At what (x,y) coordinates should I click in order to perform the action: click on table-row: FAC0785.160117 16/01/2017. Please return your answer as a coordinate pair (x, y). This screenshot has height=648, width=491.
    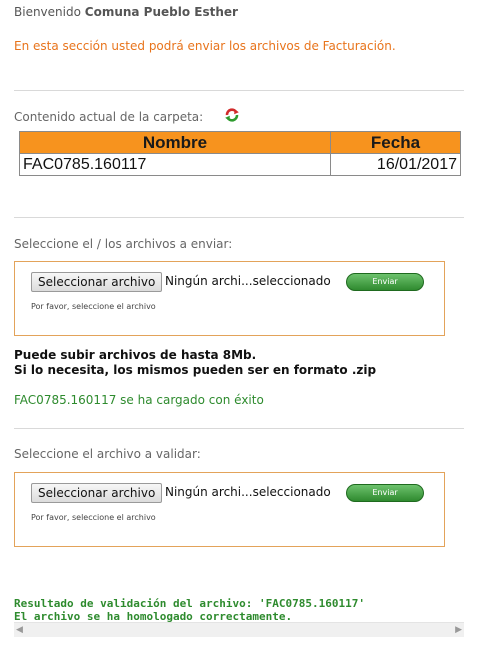
    Looking at the image, I should click on (240, 164).